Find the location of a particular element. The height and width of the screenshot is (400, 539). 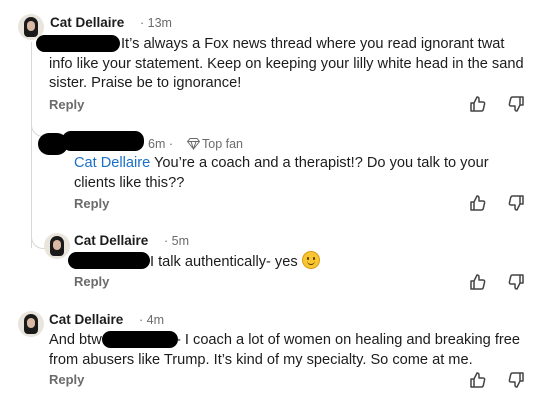

smiling-face-emoji is located at coordinates (310, 260).